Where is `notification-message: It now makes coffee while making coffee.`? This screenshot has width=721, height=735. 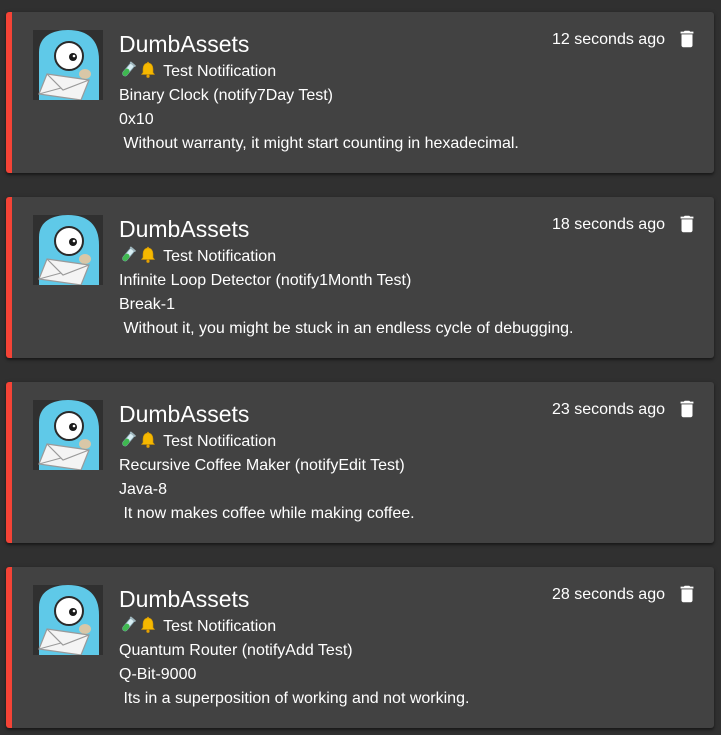
notification-message: It now makes coffee while making coffee. is located at coordinates (267, 513).